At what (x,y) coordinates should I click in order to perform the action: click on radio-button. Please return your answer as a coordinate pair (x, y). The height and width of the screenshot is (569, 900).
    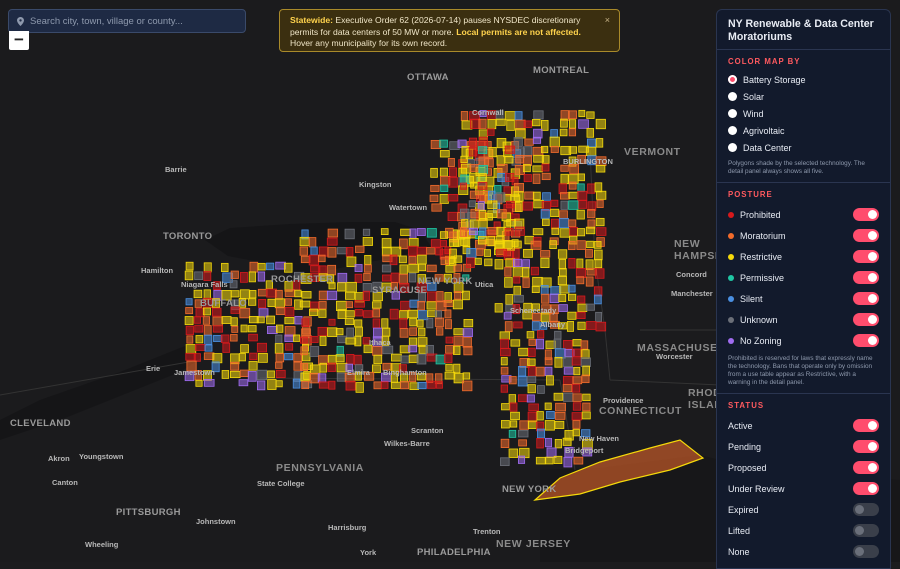
    Looking at the image, I should click on (732, 113).